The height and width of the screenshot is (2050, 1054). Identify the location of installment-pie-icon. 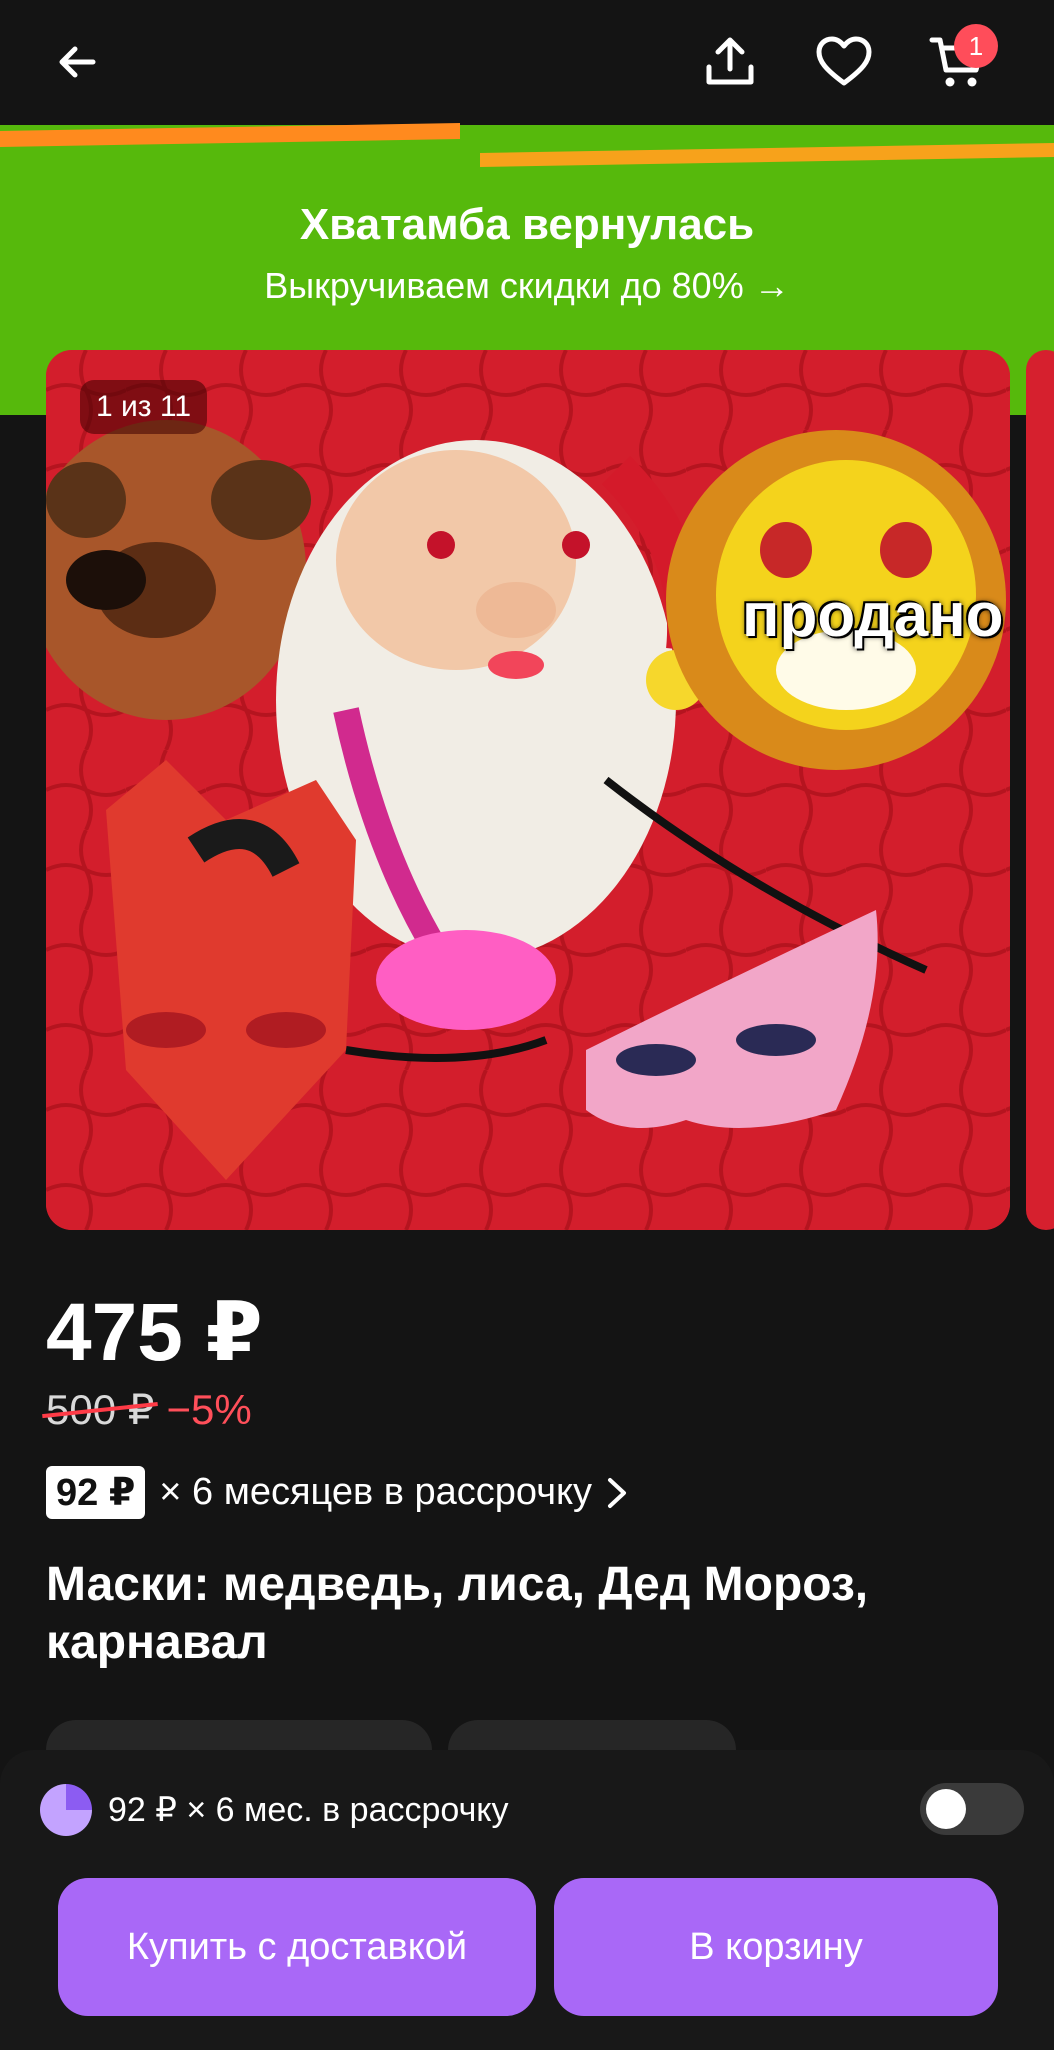
(66, 1810).